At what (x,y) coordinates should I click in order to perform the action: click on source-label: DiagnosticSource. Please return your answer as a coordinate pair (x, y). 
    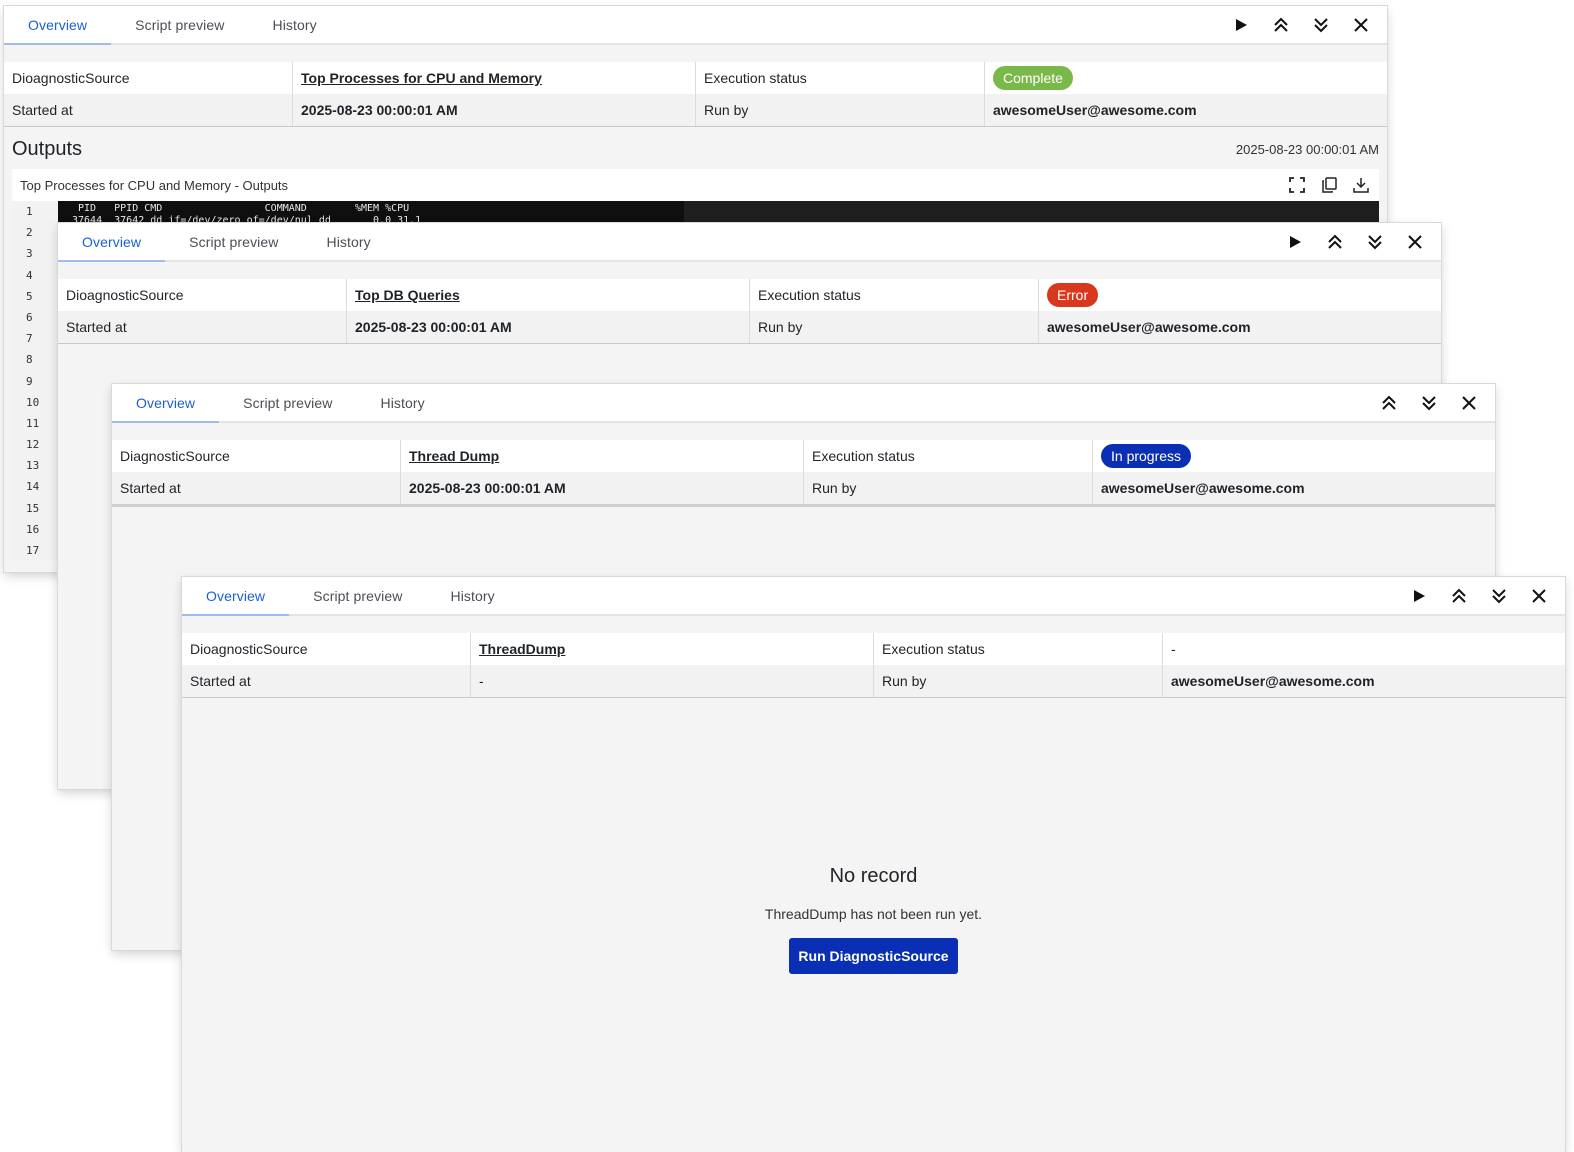
    Looking at the image, I should click on (256, 456).